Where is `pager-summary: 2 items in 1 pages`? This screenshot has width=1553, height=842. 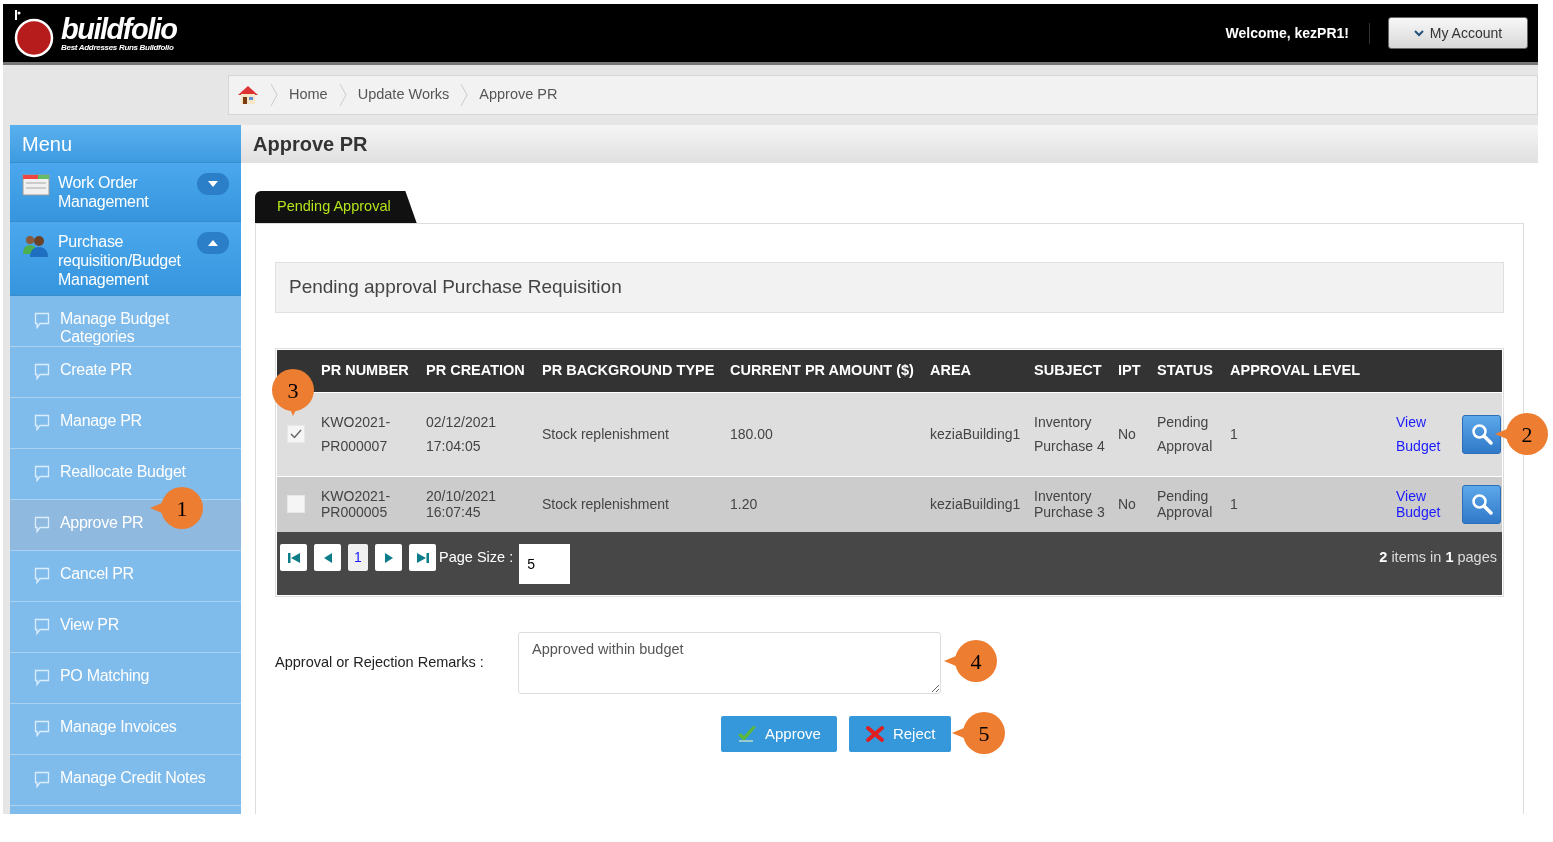 pager-summary: 2 items in 1 pages is located at coordinates (1438, 557).